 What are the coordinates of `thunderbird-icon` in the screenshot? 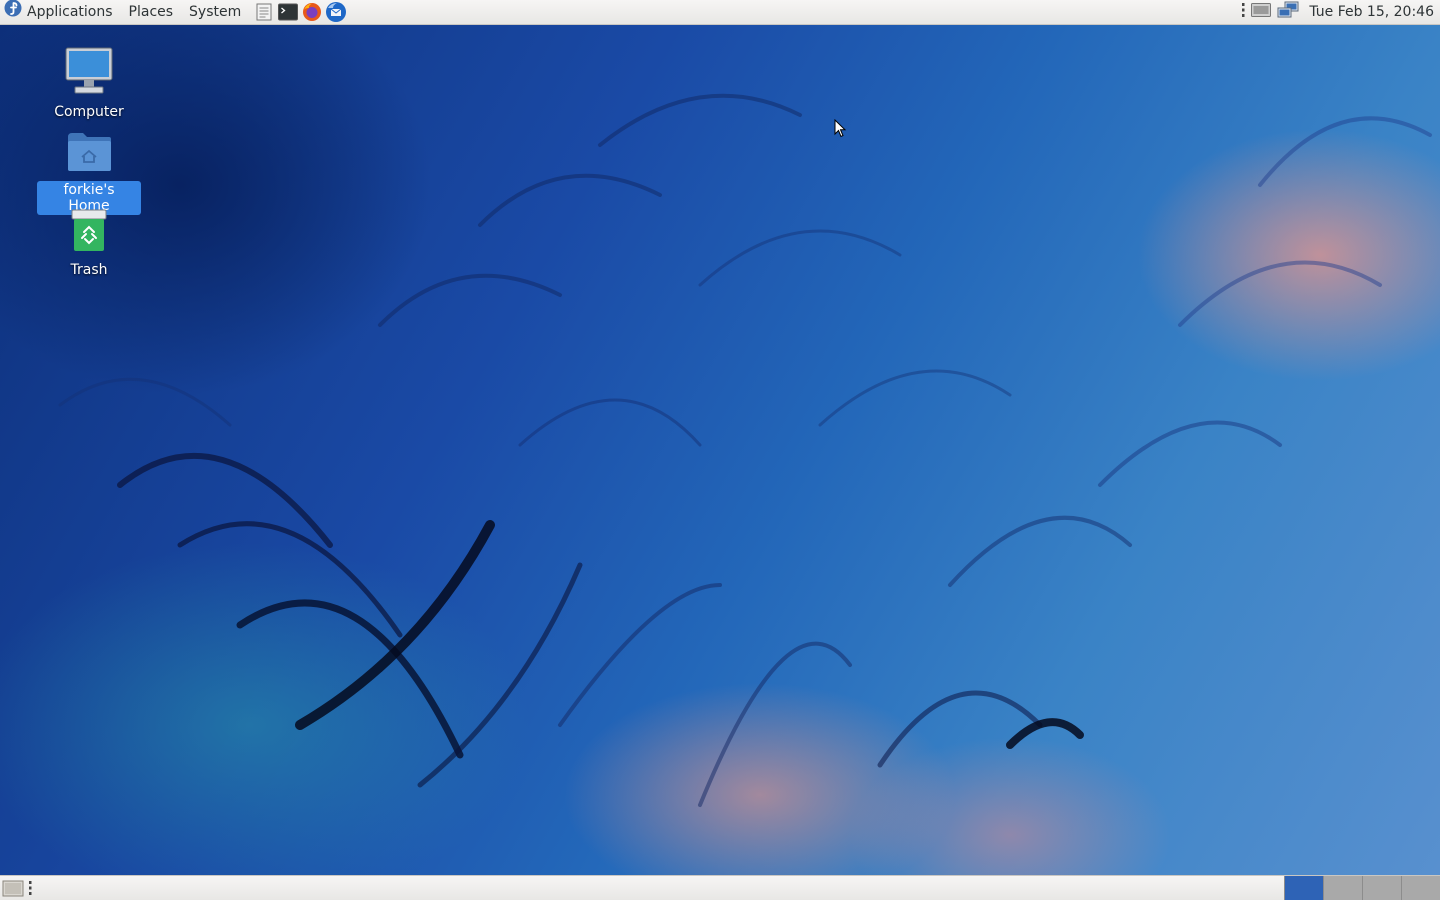 It's located at (336, 12).